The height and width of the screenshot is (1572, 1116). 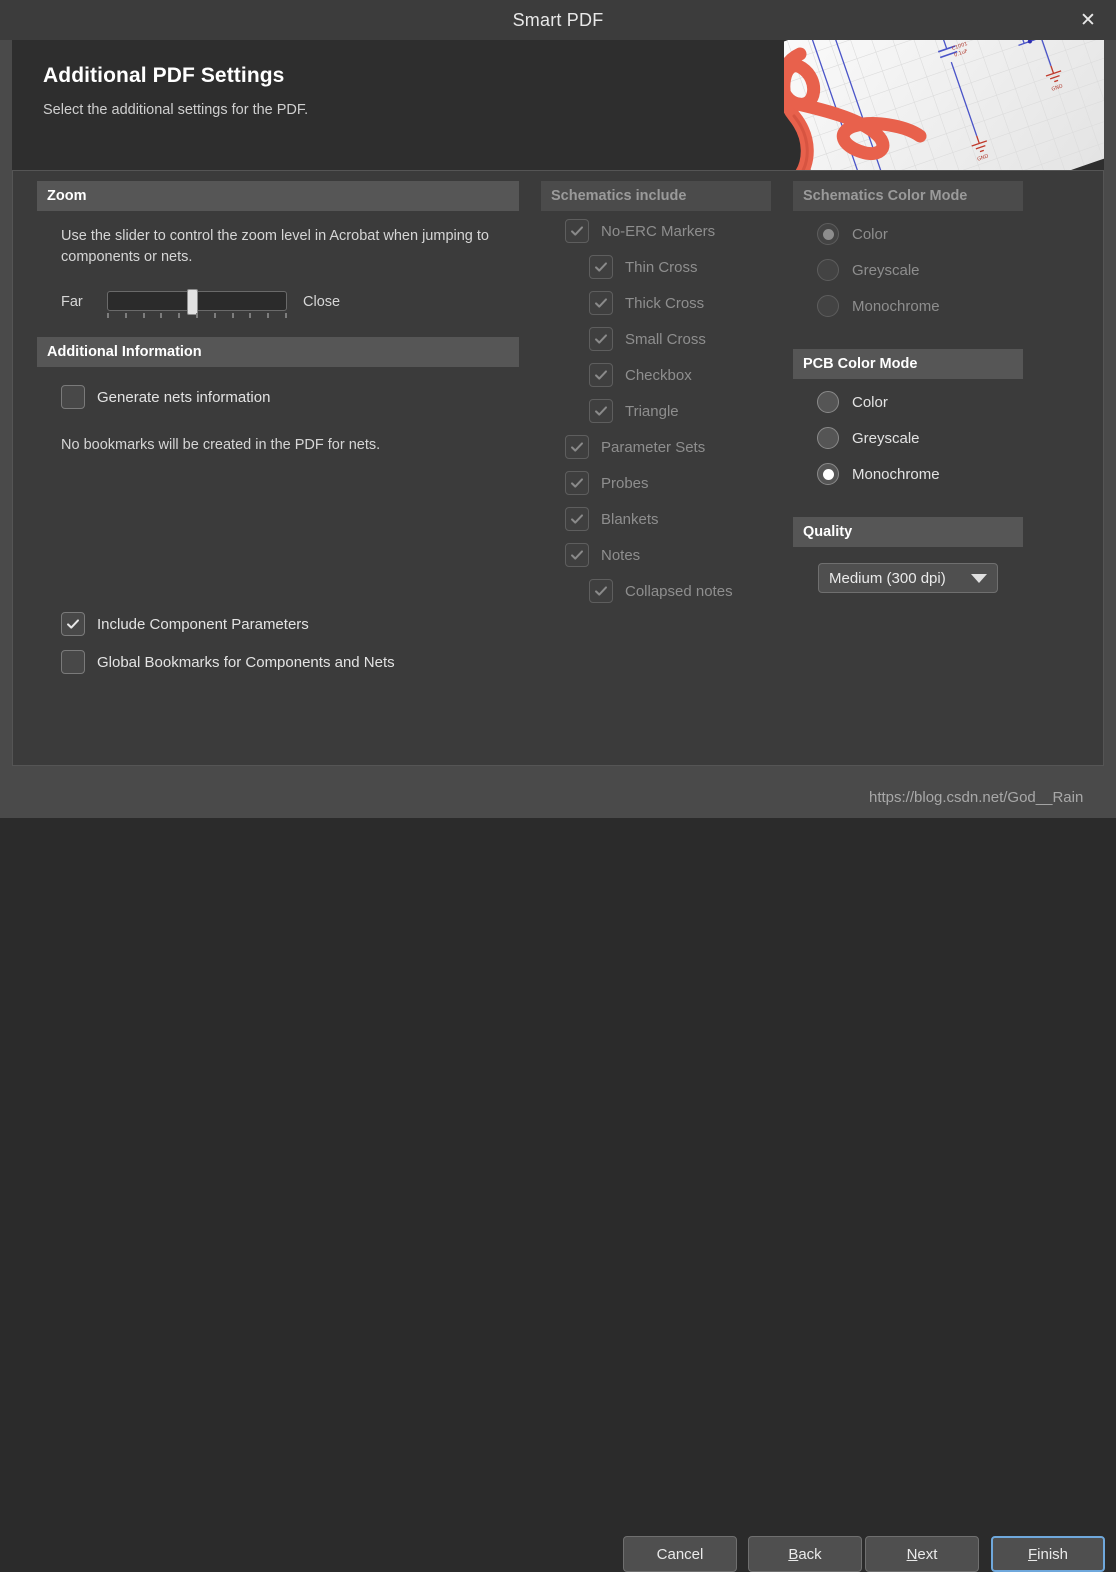 What do you see at coordinates (809, 1554) in the screenshot?
I see `back-button-label: ack` at bounding box center [809, 1554].